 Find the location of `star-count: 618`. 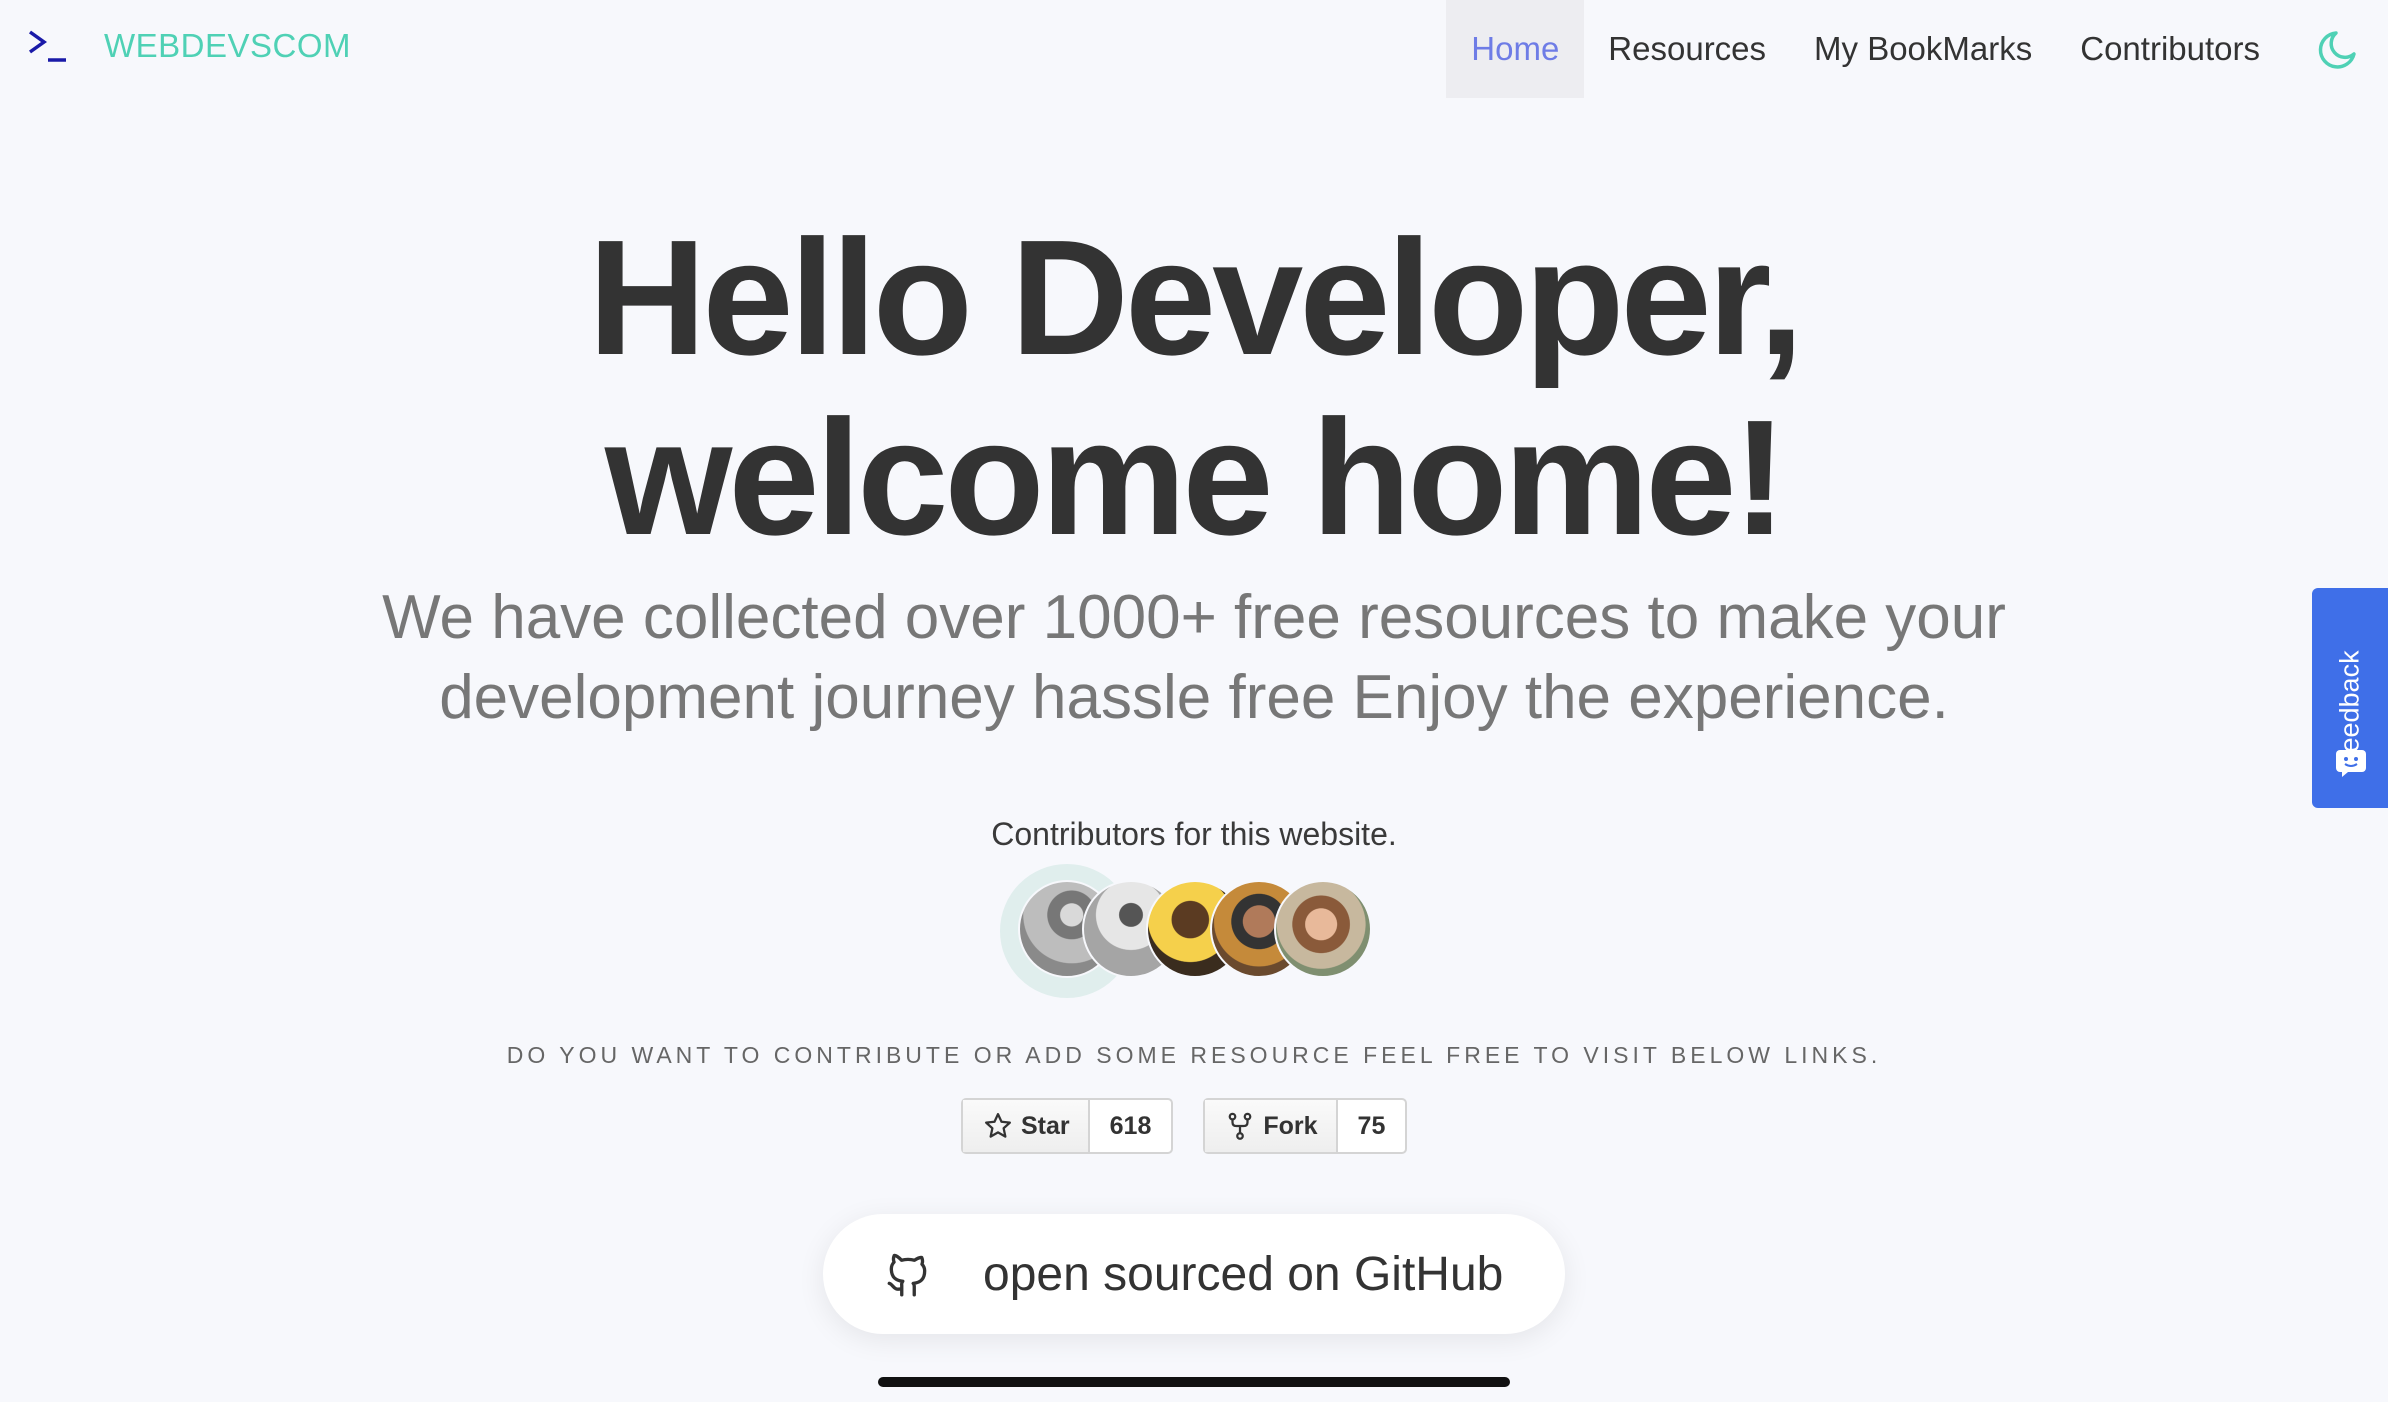

star-count: 618 is located at coordinates (1131, 1126).